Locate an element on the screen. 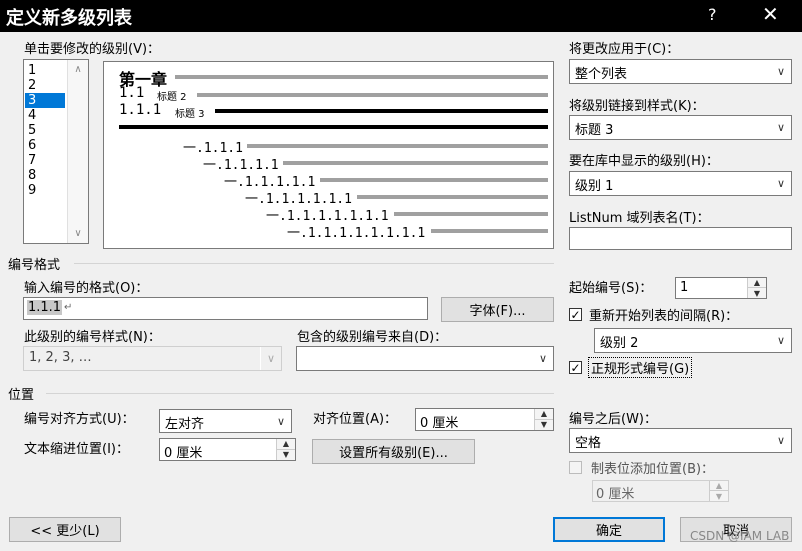 This screenshot has height=551, width=802. level-list: 123456789 ∧ ∨ is located at coordinates (56, 151).